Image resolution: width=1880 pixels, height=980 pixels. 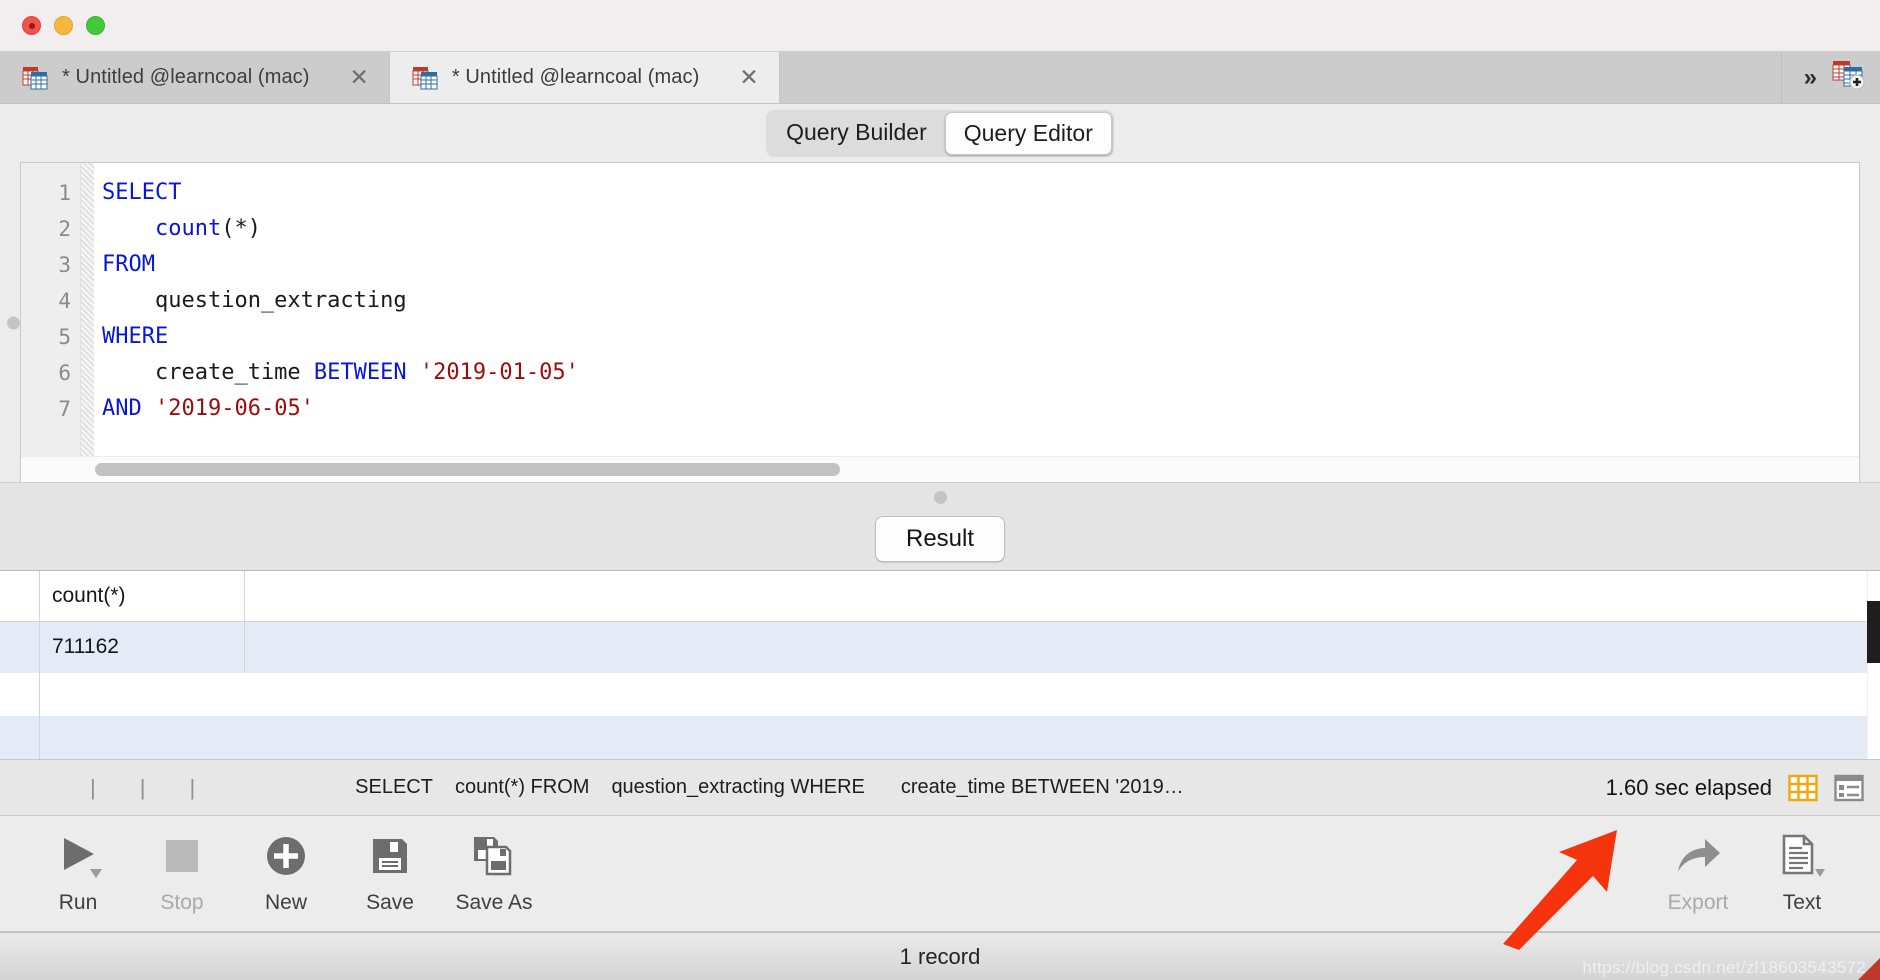 I want to click on cell-count-value: 711162, so click(x=142, y=647).